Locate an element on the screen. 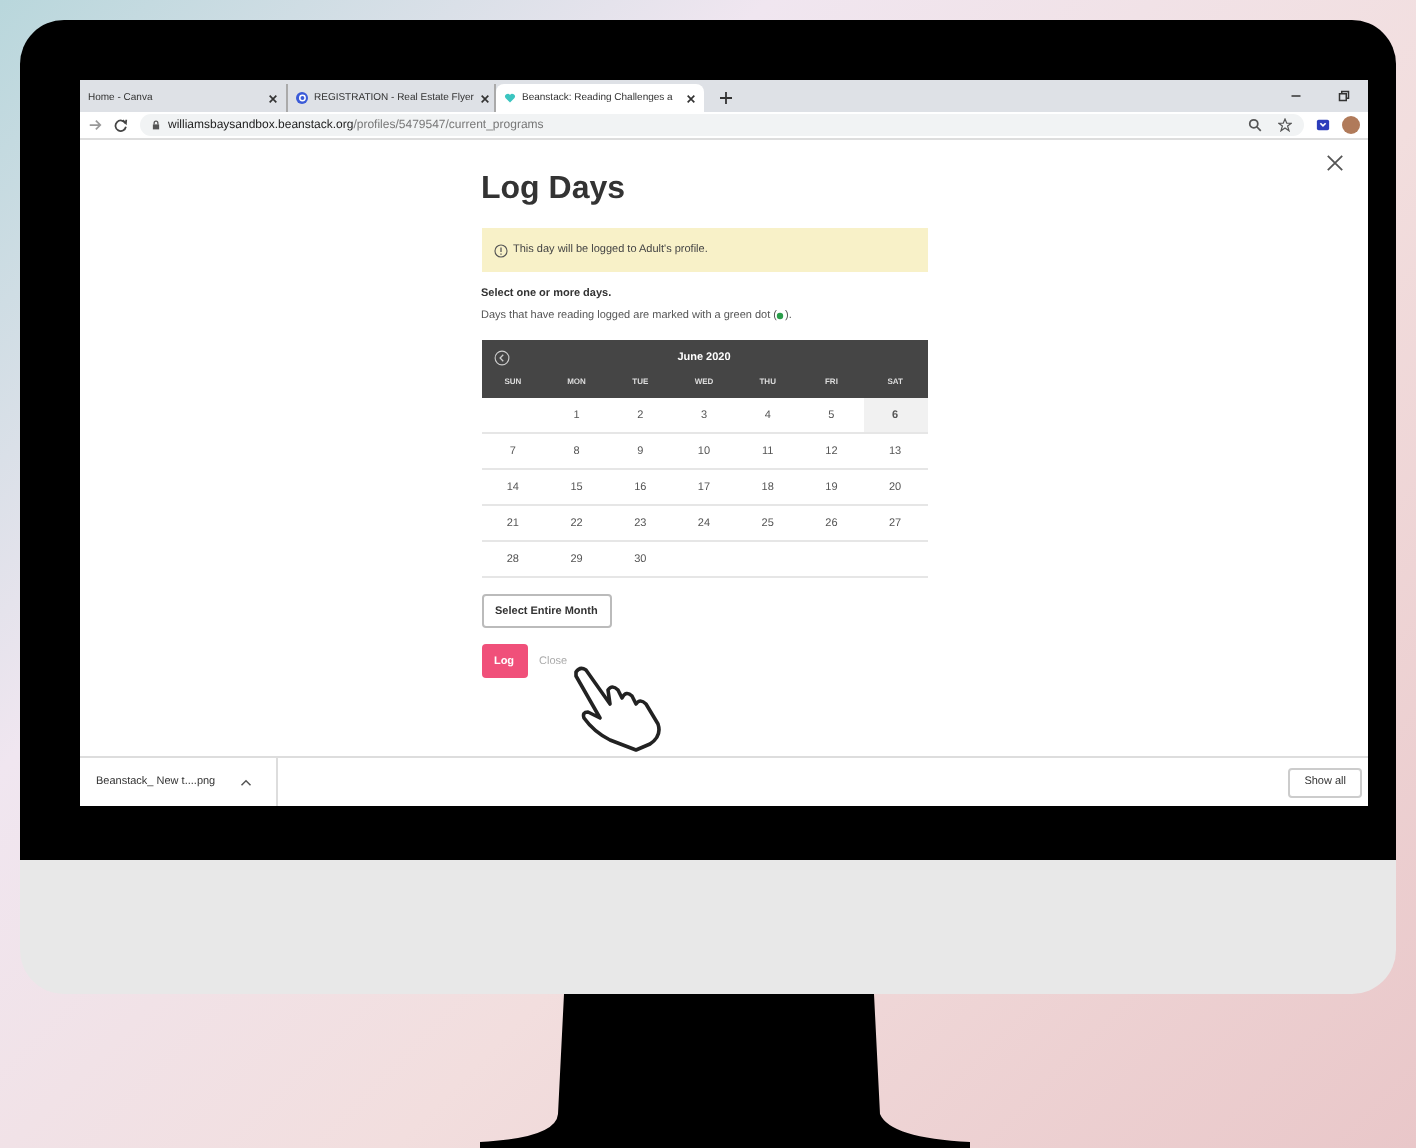 This screenshot has width=1416, height=1148. logged-dot-icon is located at coordinates (780, 316).